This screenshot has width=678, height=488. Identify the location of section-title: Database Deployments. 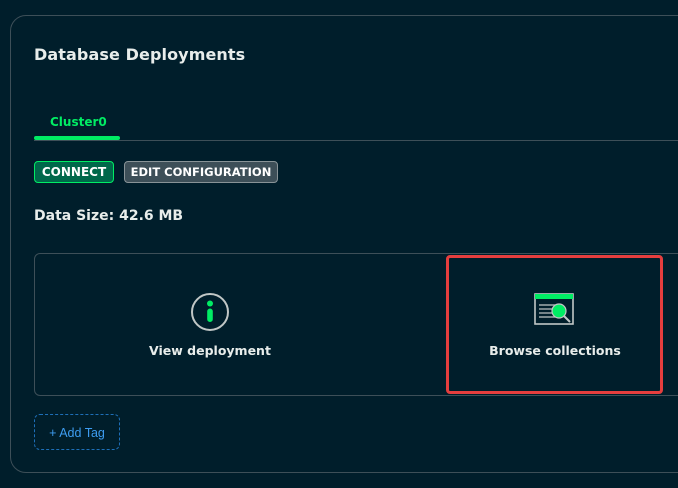
(140, 54).